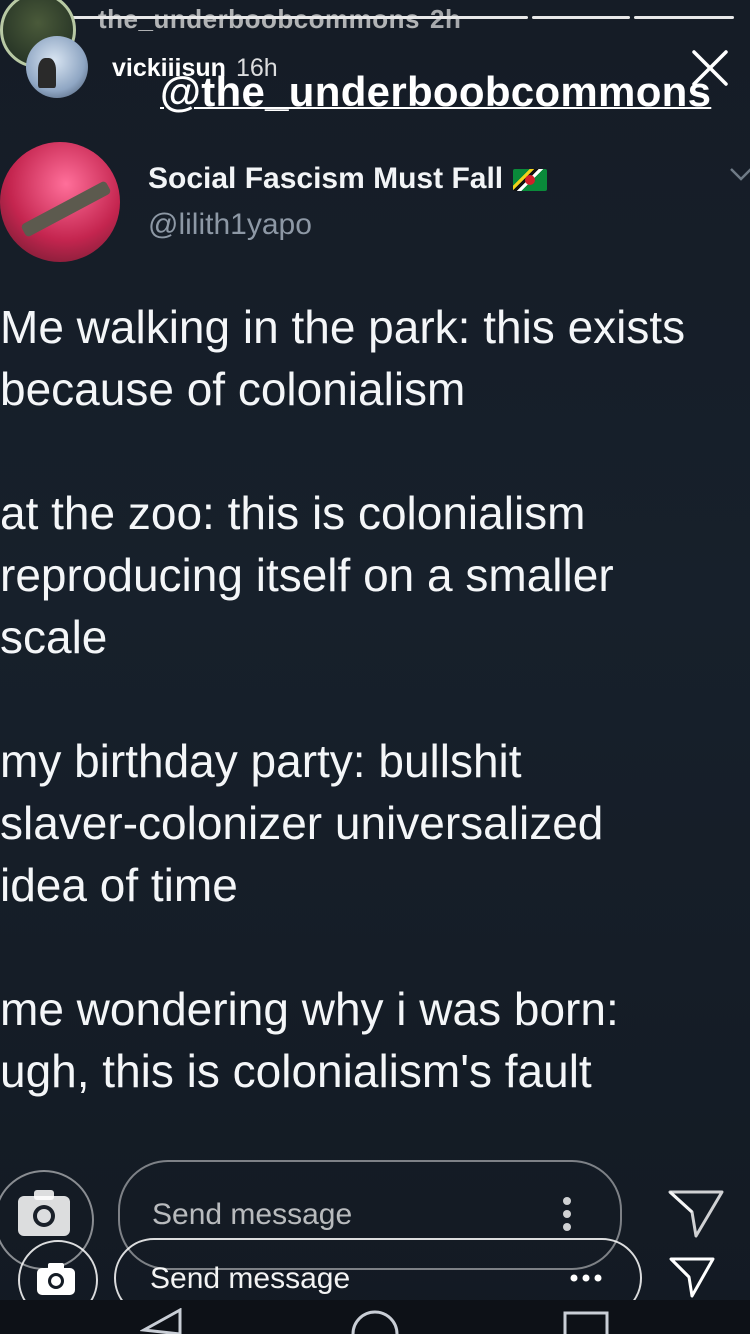 This screenshot has width=750, height=1334. I want to click on recents-icon, so click(586, 1322).